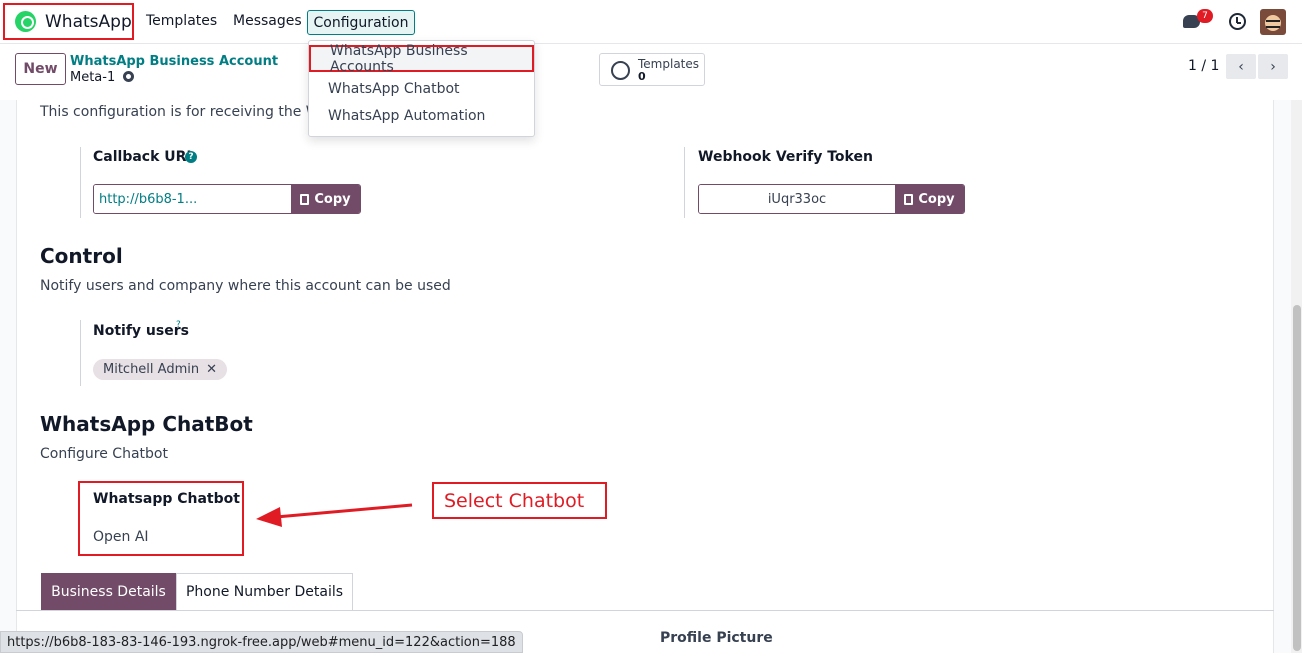  Describe the element at coordinates (174, 61) in the screenshot. I see `breadcrumb-parent: WhatsApp Business Account` at that location.